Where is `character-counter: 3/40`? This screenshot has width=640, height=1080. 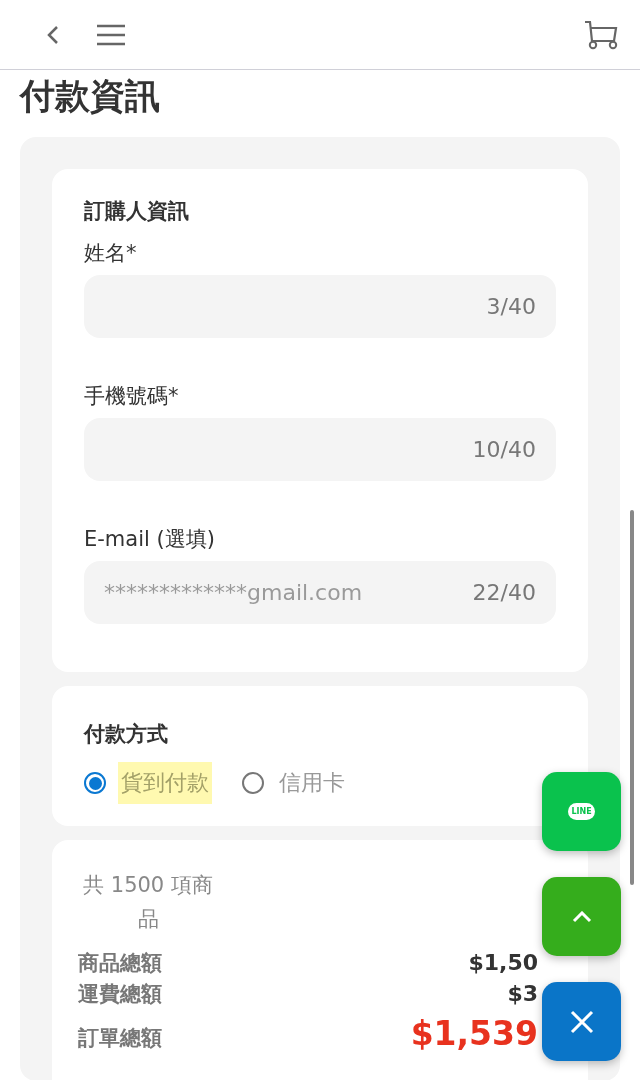
character-counter: 3/40 is located at coordinates (511, 307).